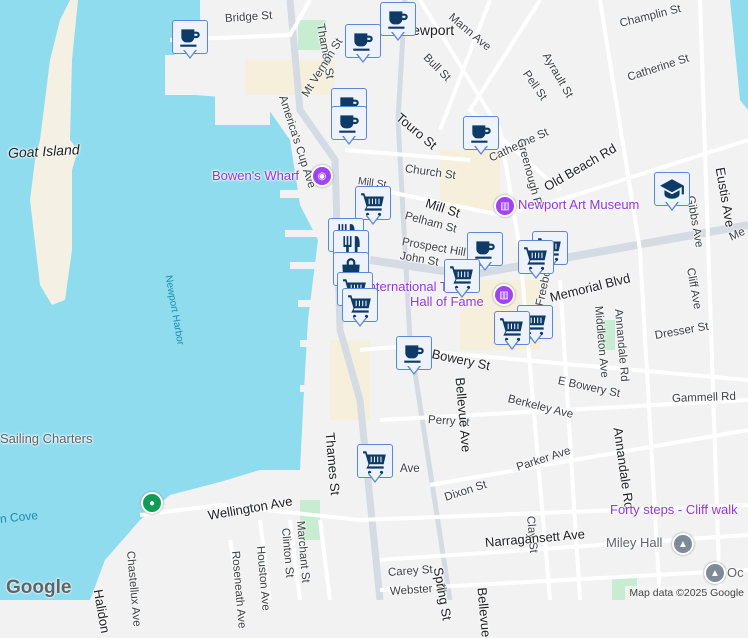  What do you see at coordinates (410, 469) in the screenshot?
I see `street-label: Ave` at bounding box center [410, 469].